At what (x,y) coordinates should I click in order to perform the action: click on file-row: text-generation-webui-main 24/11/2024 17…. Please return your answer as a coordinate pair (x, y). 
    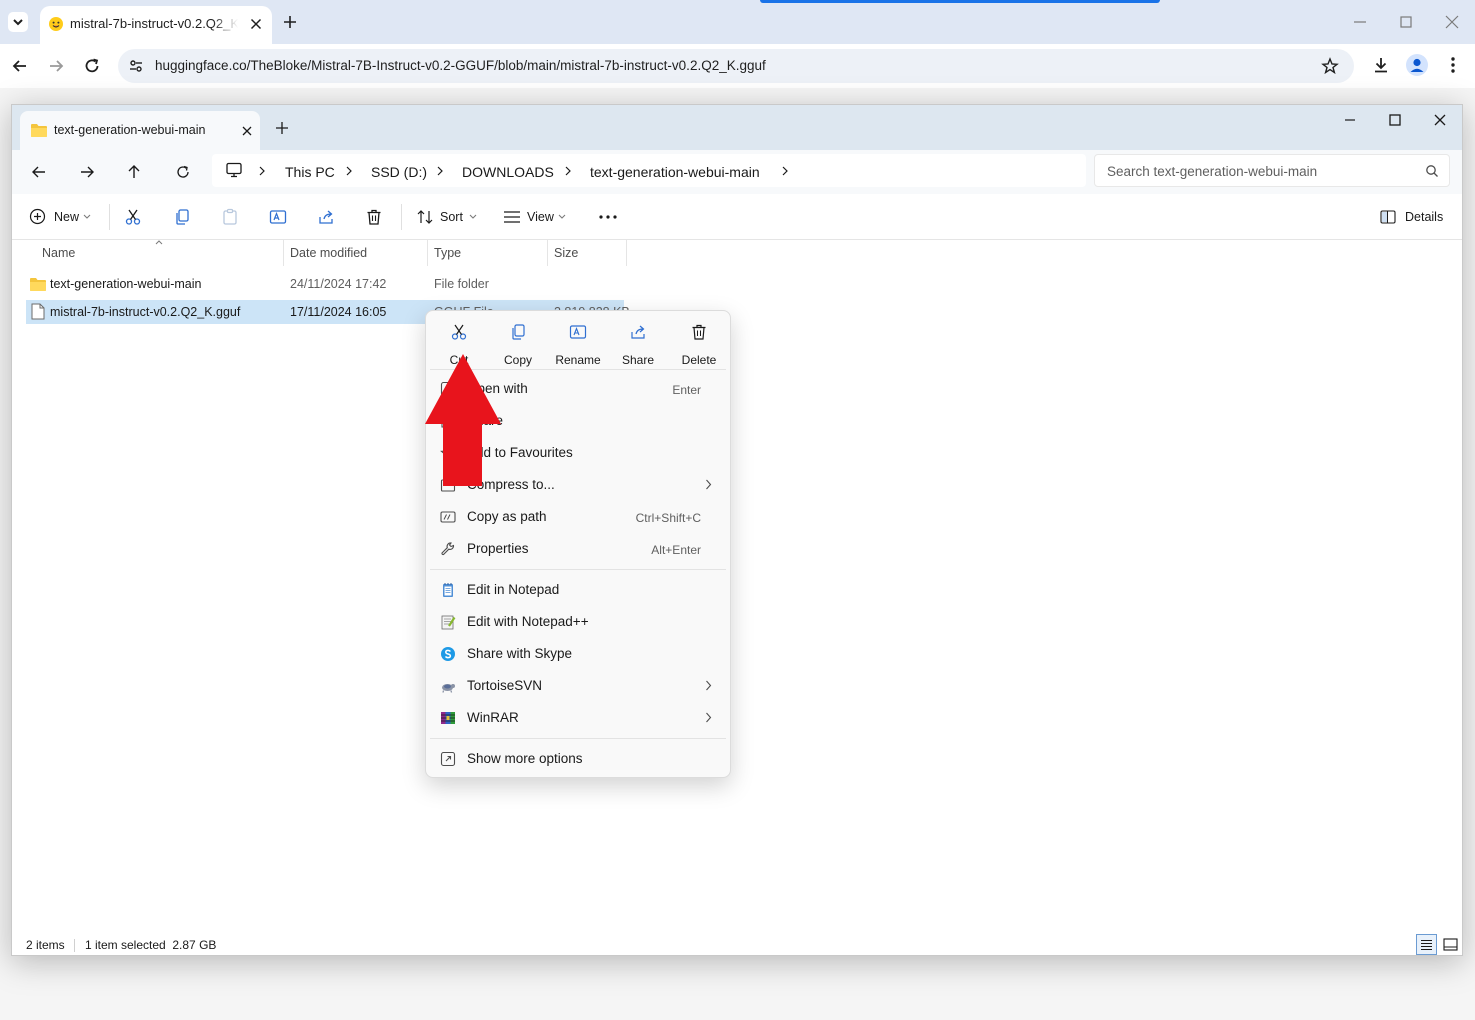
    Looking at the image, I should click on (325, 284).